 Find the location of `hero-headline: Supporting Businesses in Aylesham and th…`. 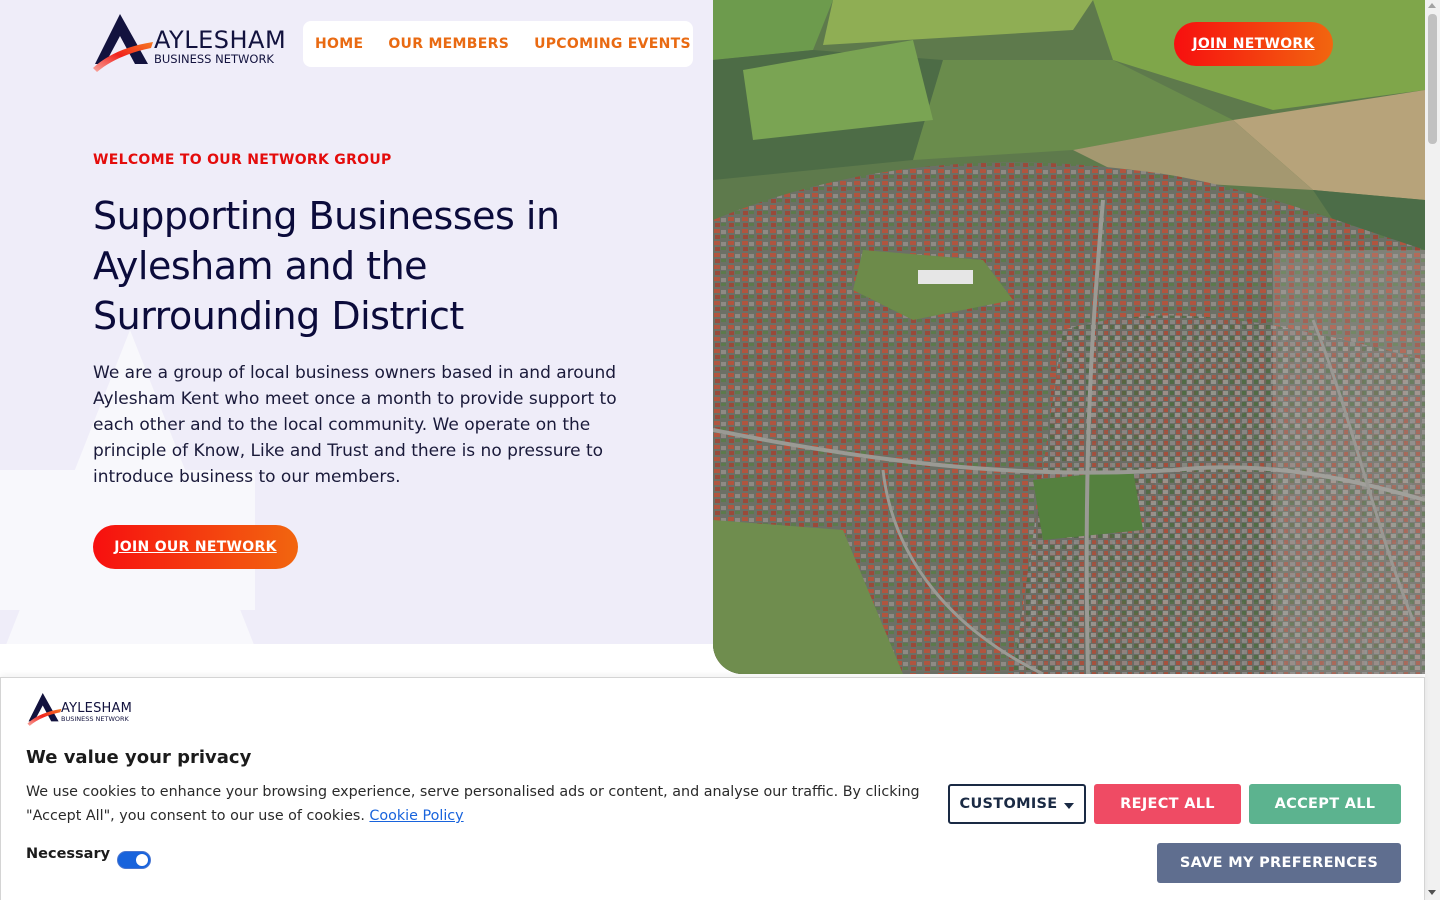

hero-headline: Supporting Businesses in Aylesham and th… is located at coordinates (326, 266).